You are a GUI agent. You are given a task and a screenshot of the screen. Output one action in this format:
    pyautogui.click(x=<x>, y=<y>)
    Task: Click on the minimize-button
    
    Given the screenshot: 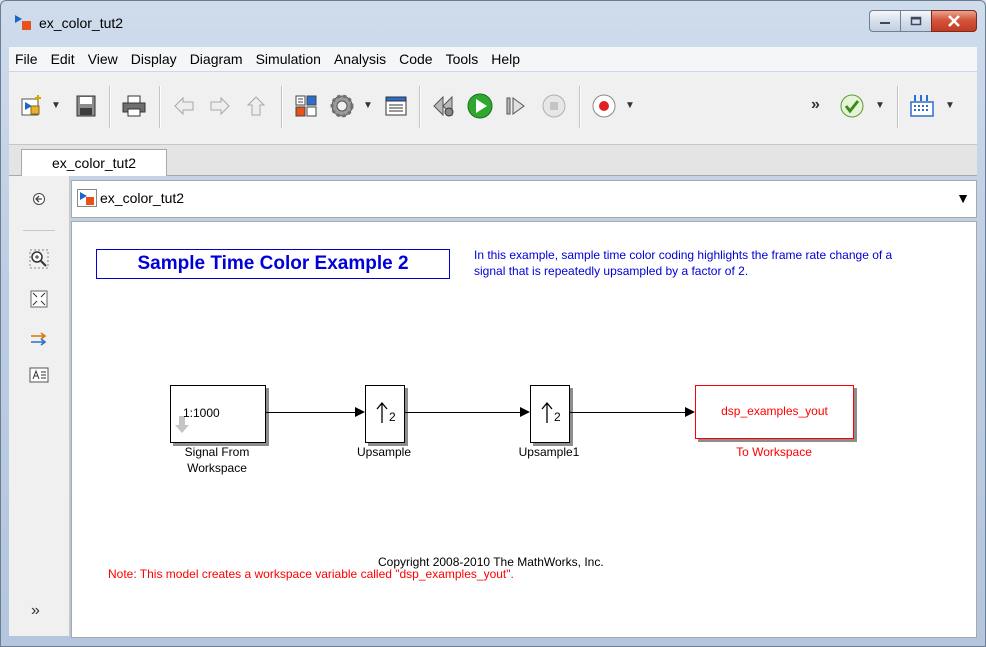 What is the action you would take?
    pyautogui.click(x=884, y=21)
    